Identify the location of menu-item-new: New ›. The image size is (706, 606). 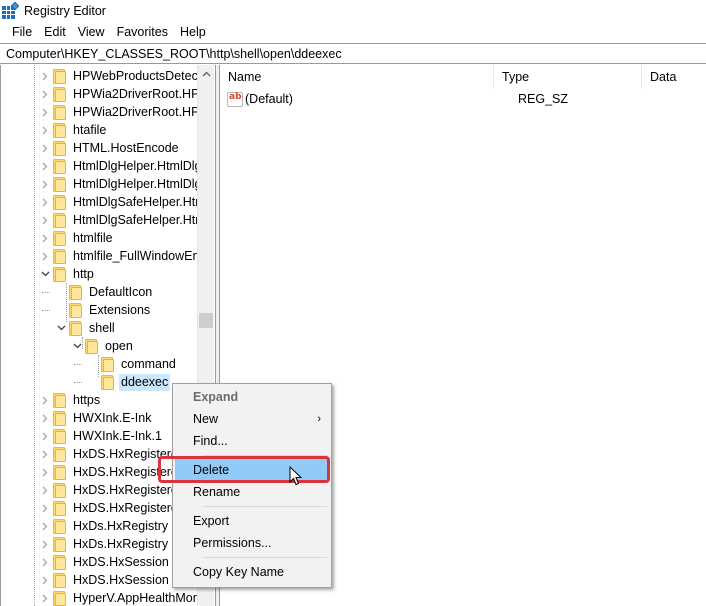
(252, 419).